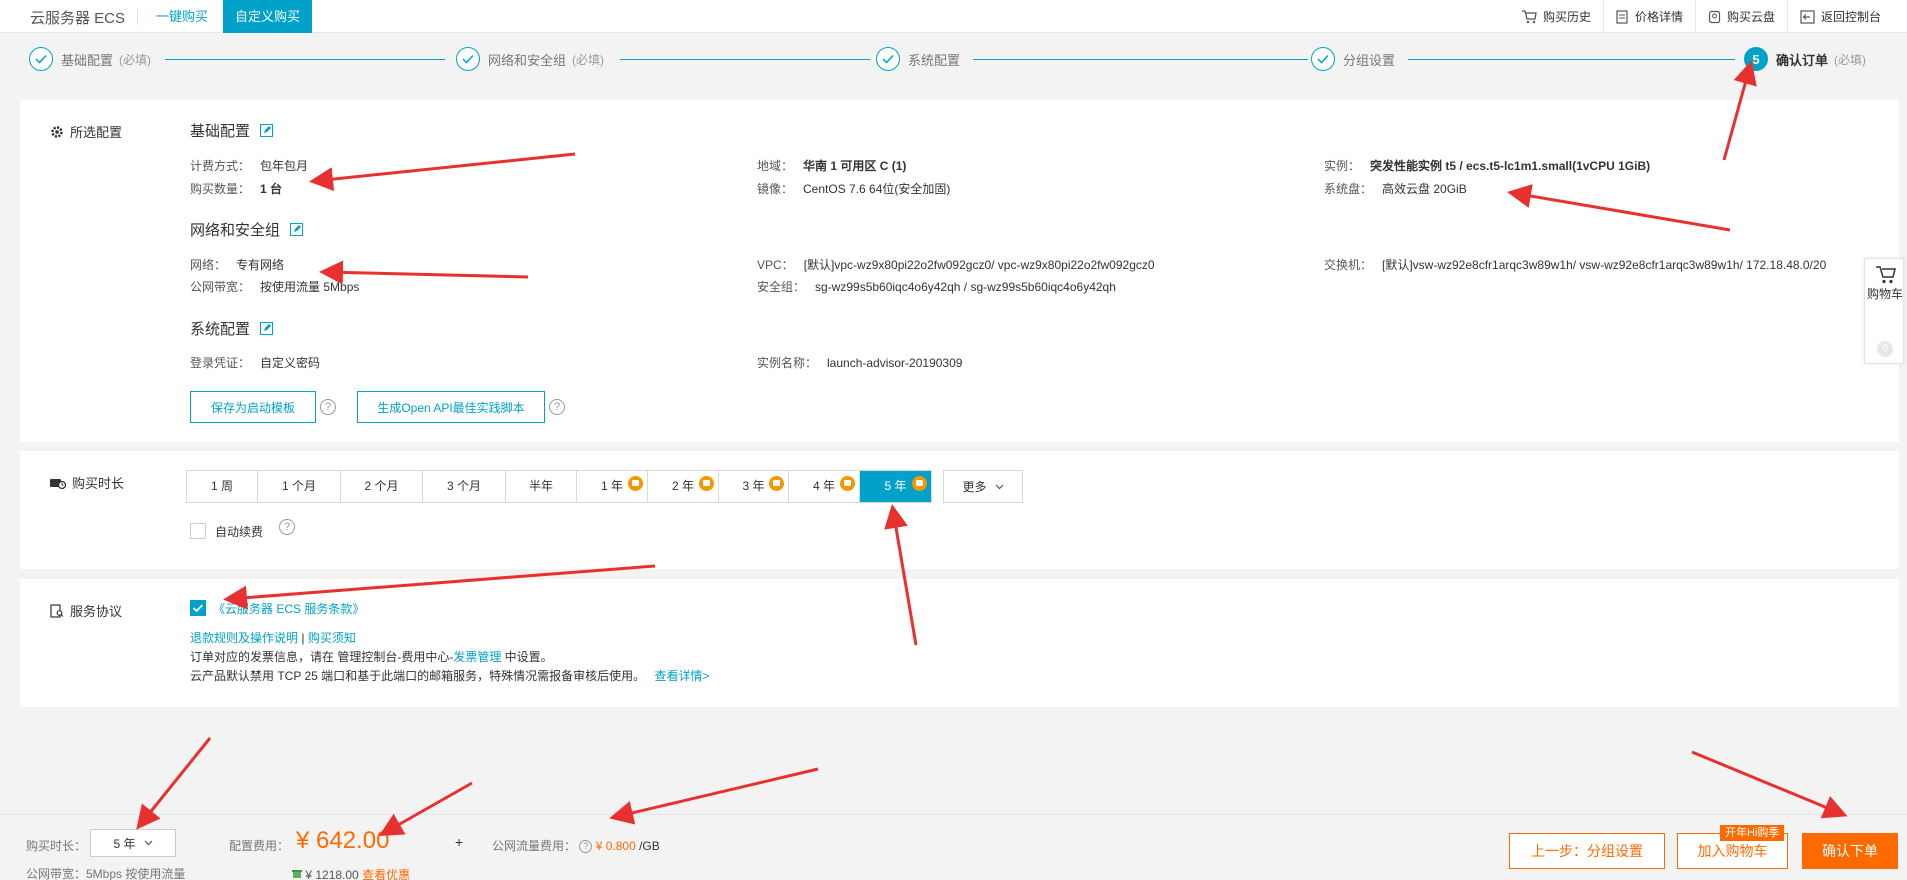  What do you see at coordinates (541, 486) in the screenshot?
I see `duration-option: 半年` at bounding box center [541, 486].